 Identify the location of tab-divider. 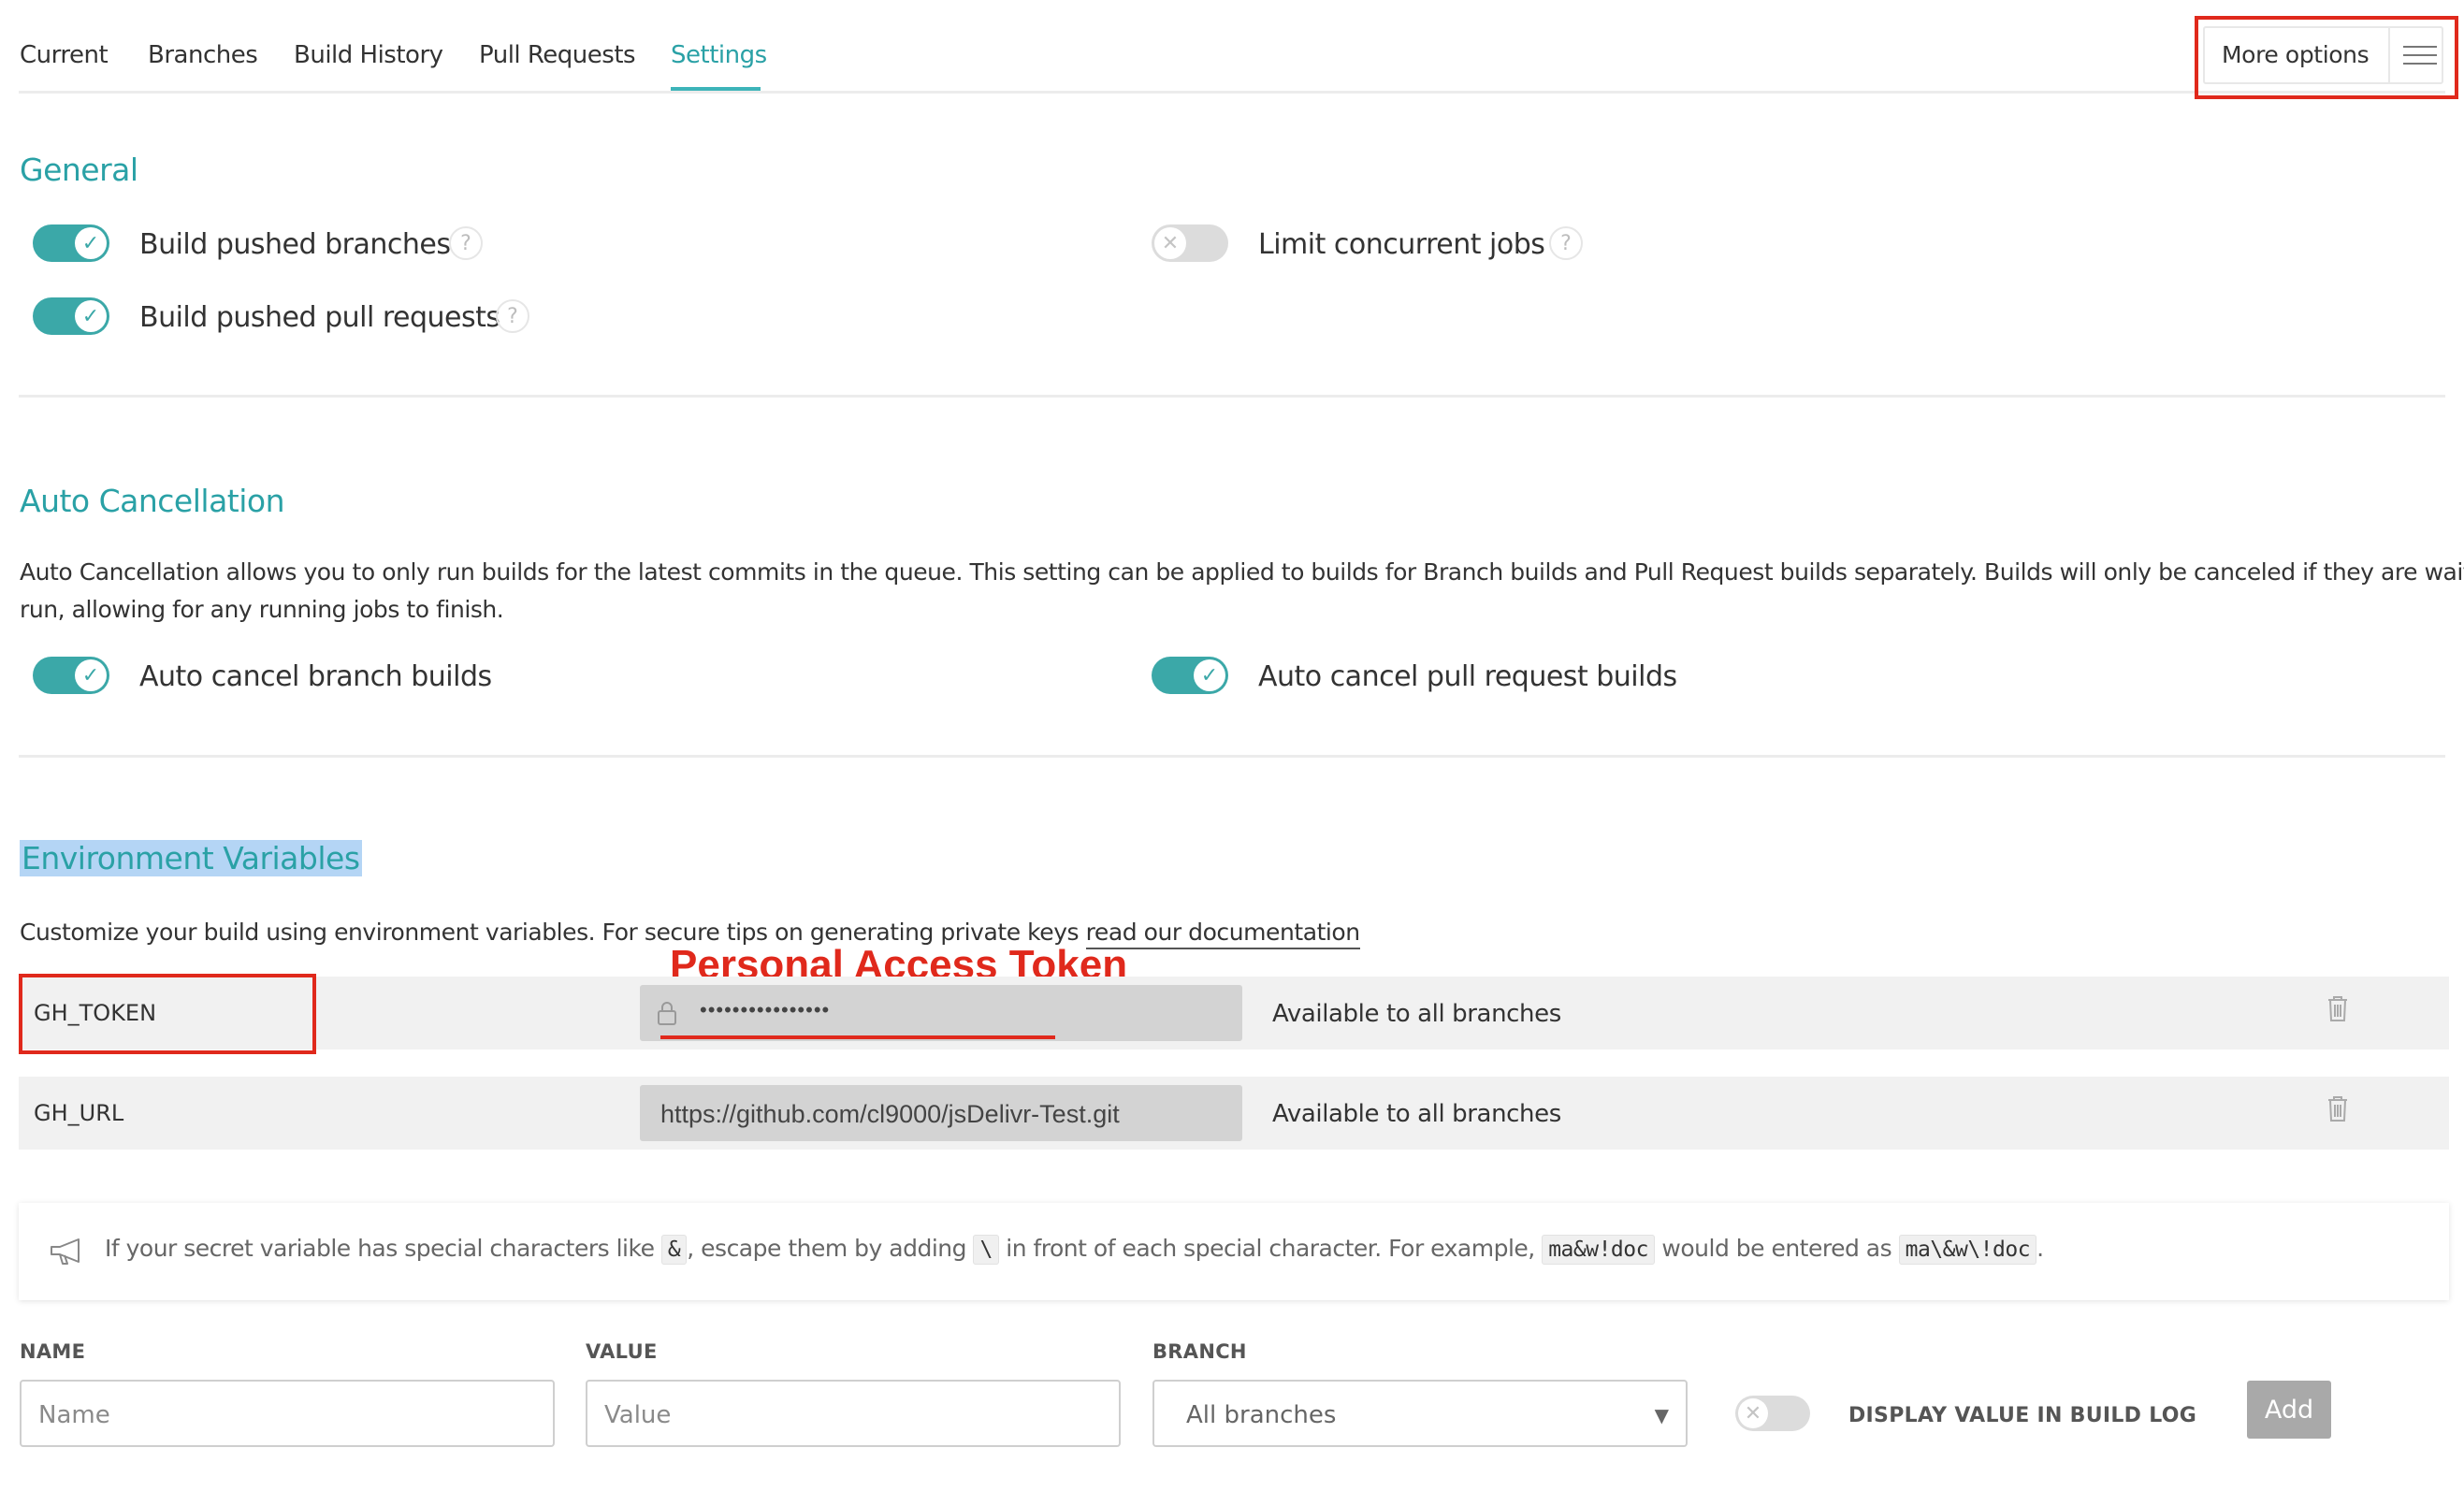
(1232, 93).